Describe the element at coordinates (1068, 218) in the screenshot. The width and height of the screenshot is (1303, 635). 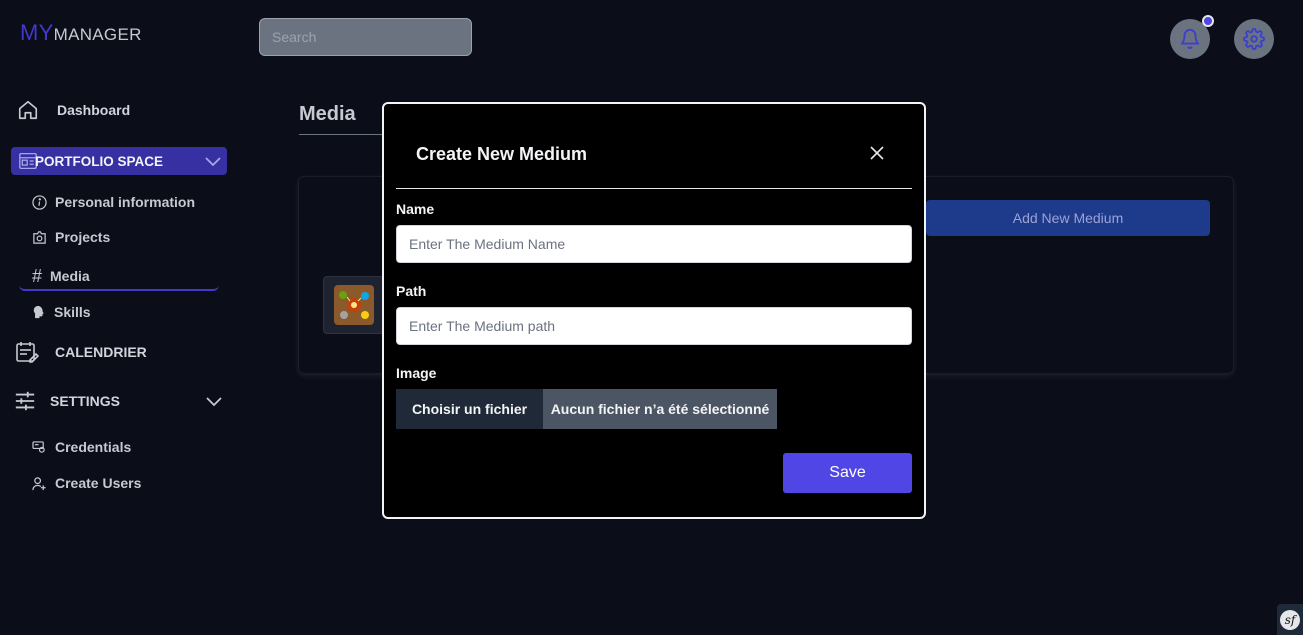
I see `add-new-medium-button: Add New Medium` at that location.